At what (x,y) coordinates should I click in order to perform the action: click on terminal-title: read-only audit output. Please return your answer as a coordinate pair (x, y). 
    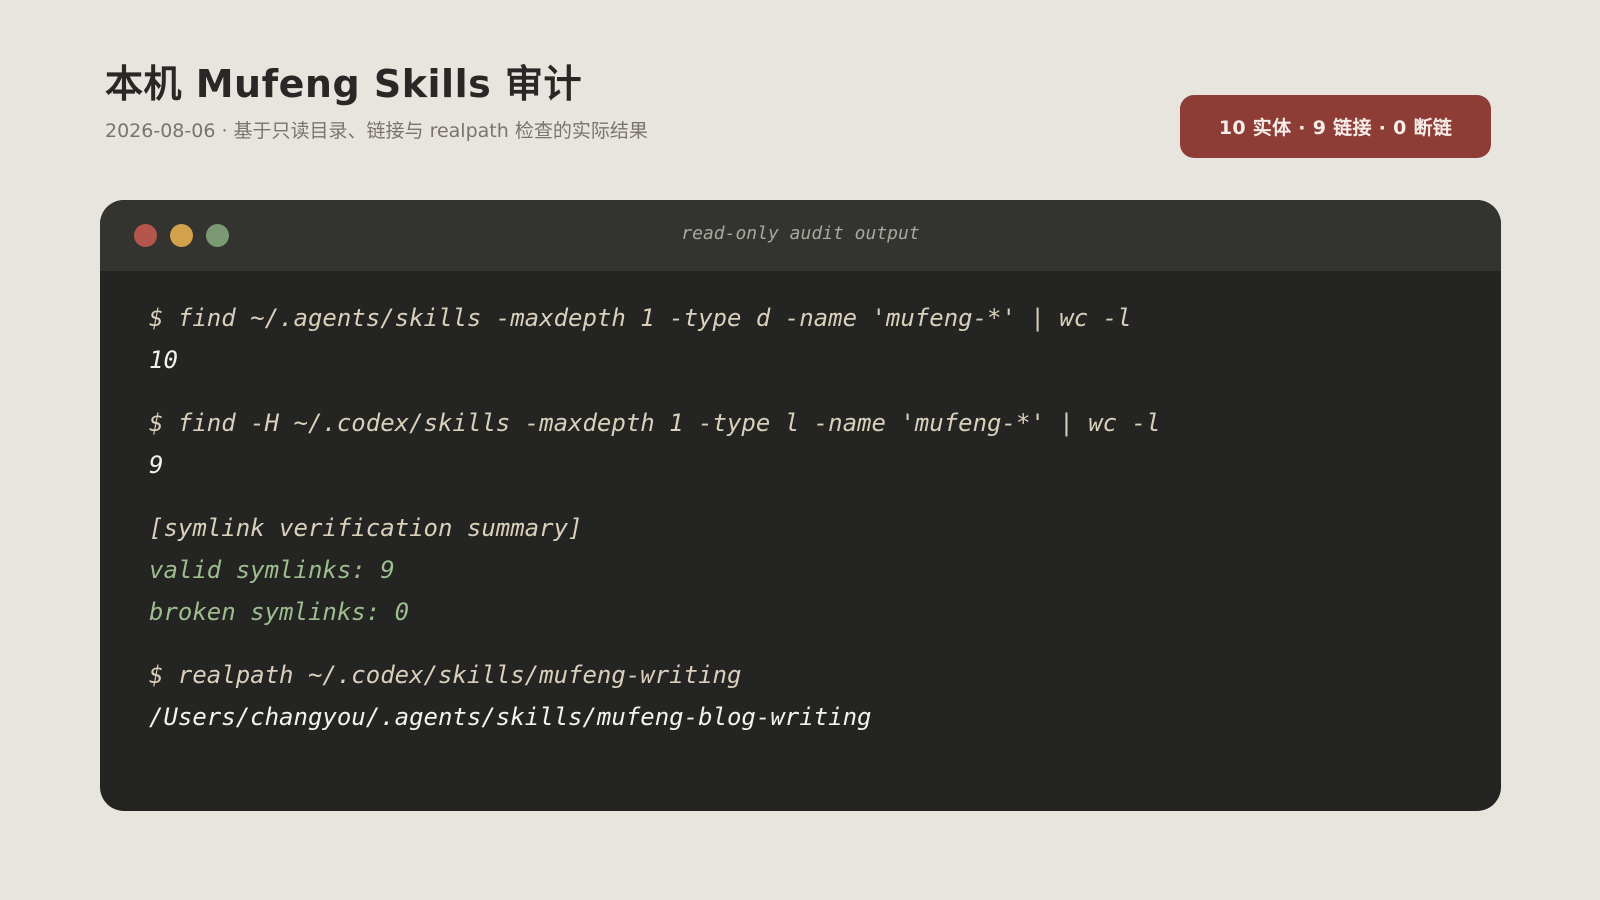
    Looking at the image, I should click on (800, 233).